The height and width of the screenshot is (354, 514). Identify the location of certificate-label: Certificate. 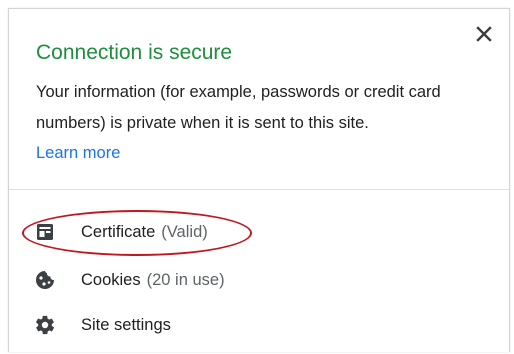
(118, 231).